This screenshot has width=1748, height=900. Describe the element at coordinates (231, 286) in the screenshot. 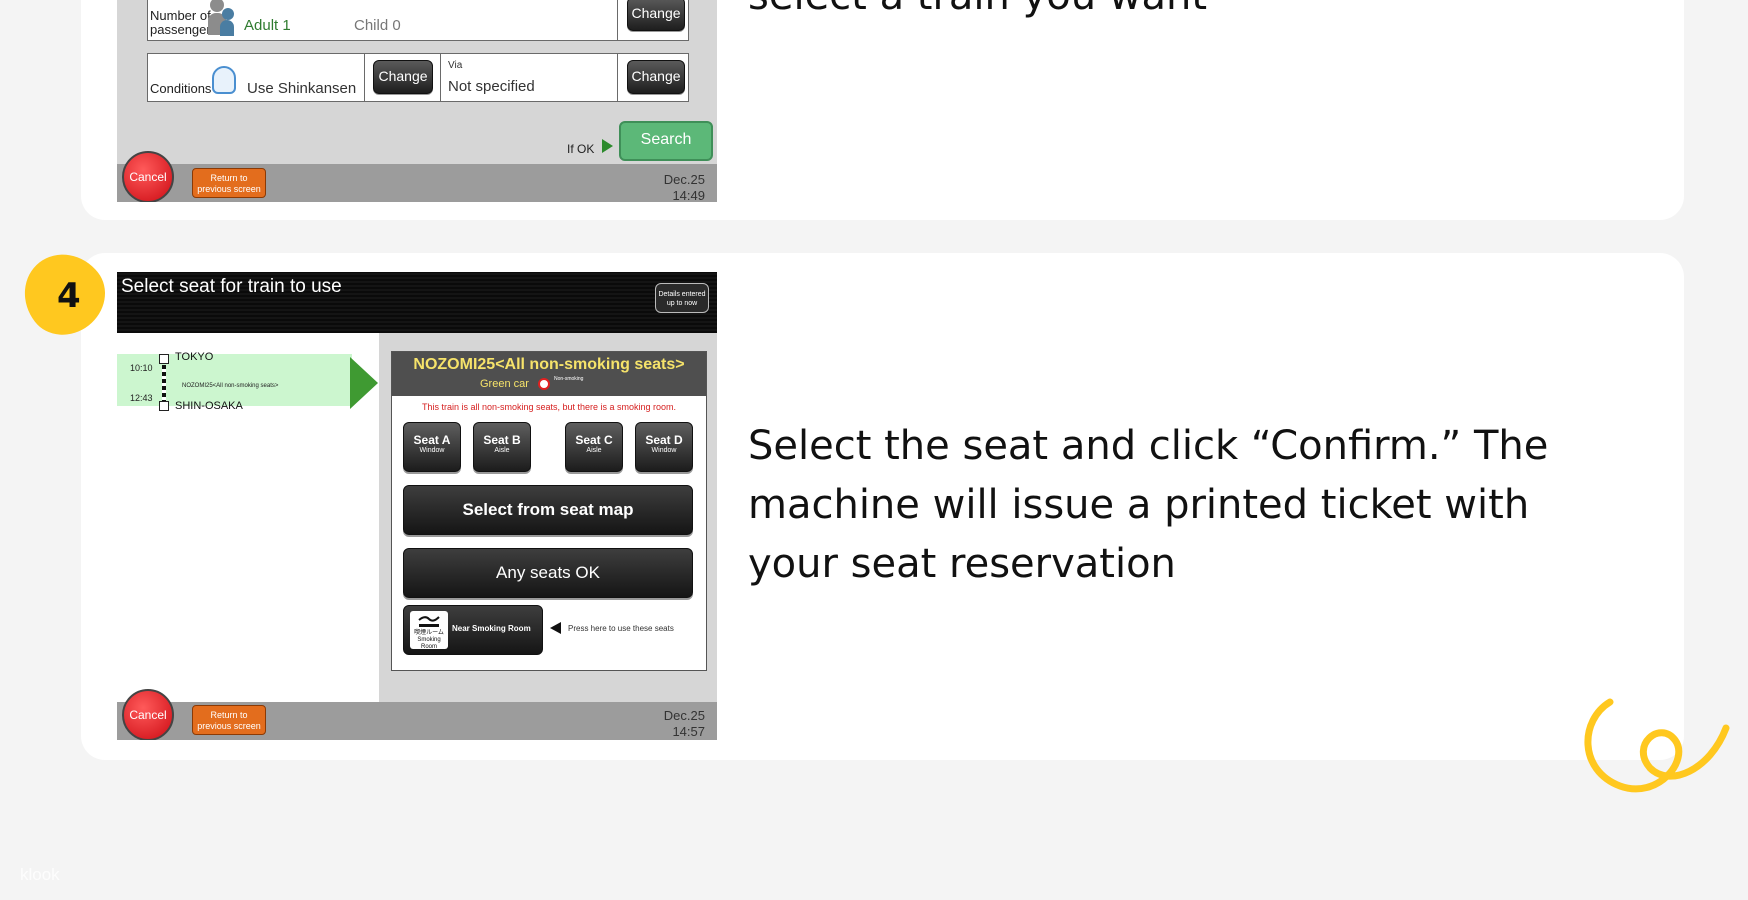

I see `screen-title: Select seat for train to use` at that location.